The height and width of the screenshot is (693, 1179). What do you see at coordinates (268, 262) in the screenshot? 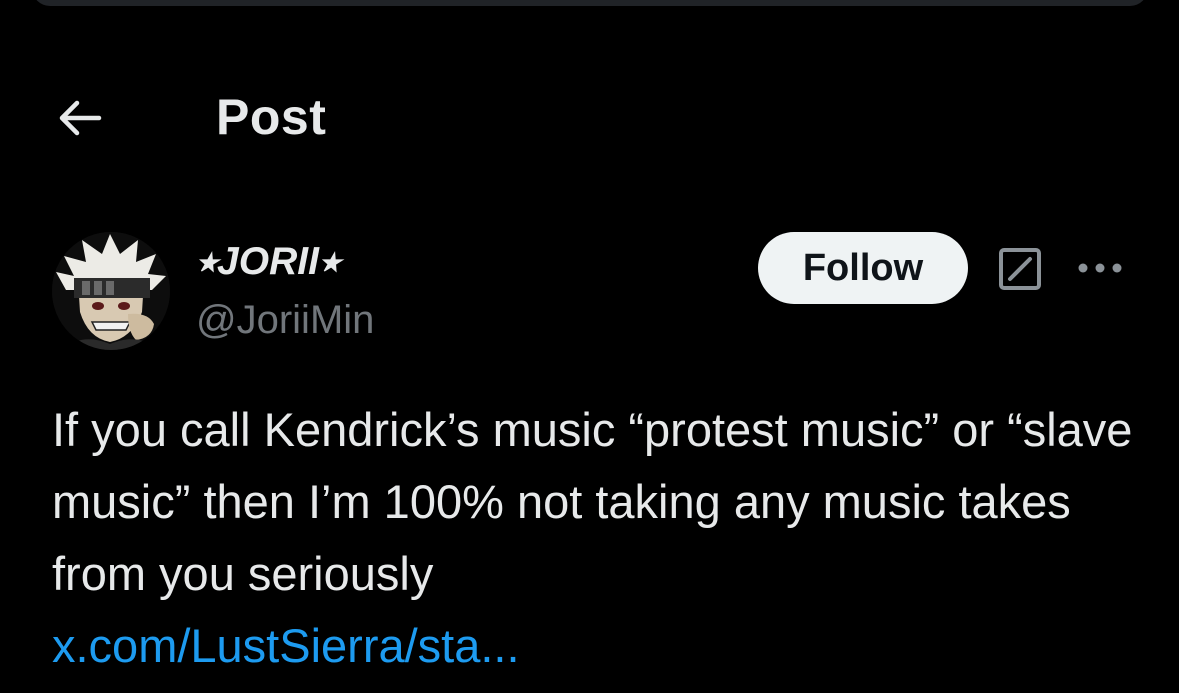
I see `author-display-name: ⭑JORII⭑` at bounding box center [268, 262].